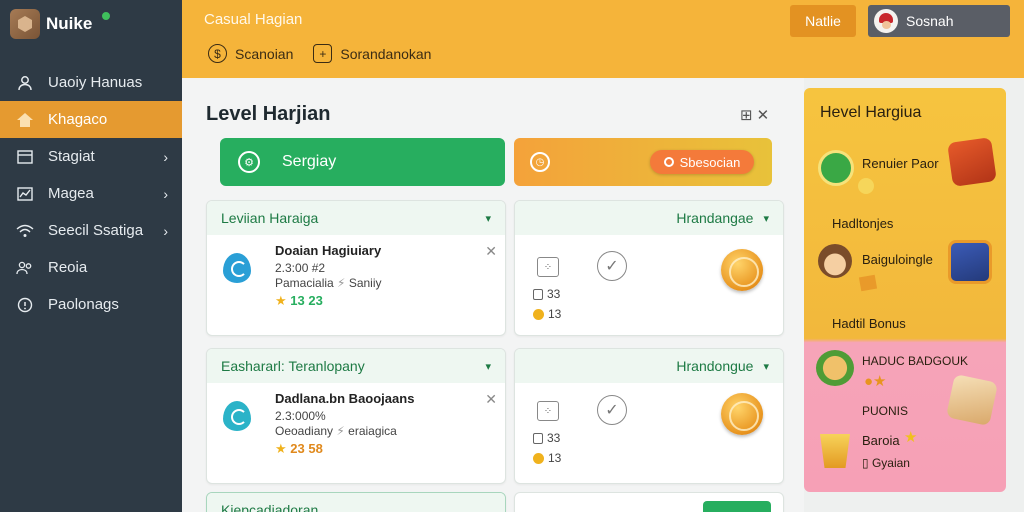 Image resolution: width=1024 pixels, height=512 pixels. I want to click on user-menu-button: Sosnah, so click(939, 21).